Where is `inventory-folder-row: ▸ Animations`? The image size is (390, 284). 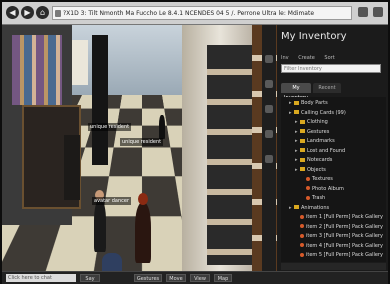 inventory-folder-row: ▸ Animations is located at coordinates (309, 208).